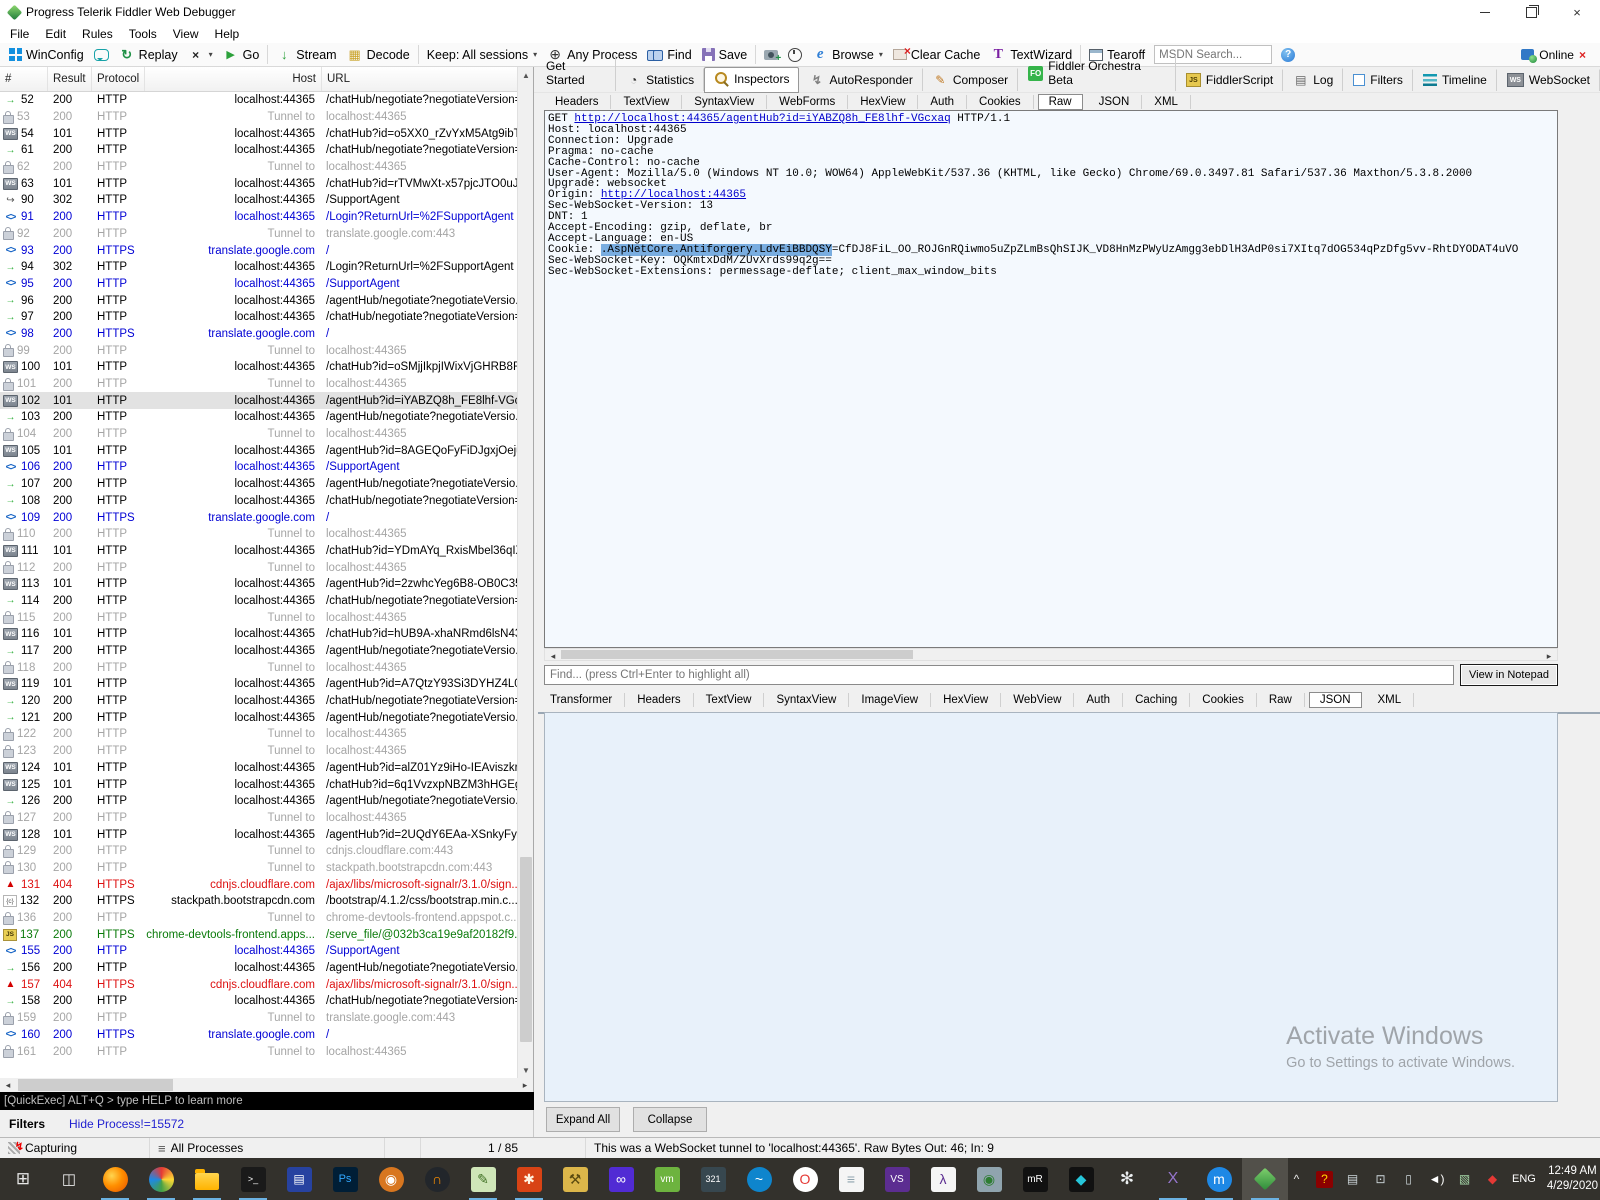  I want to click on toolbar-browse: e Browse ▾, so click(847, 55).